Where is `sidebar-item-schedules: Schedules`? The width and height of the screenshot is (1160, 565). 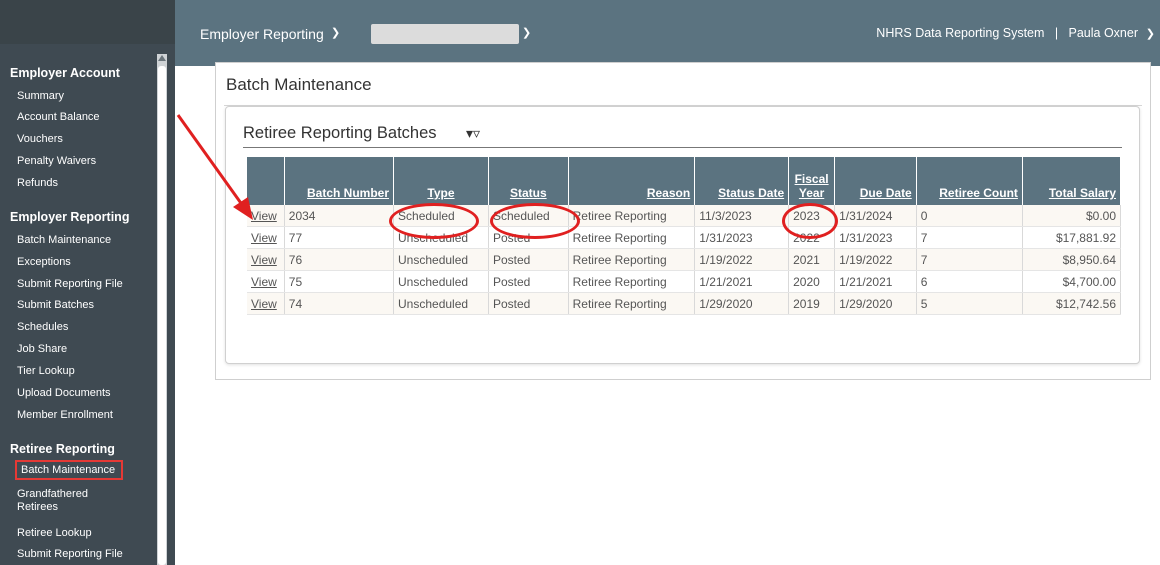 sidebar-item-schedules: Schedules is located at coordinates (42, 327).